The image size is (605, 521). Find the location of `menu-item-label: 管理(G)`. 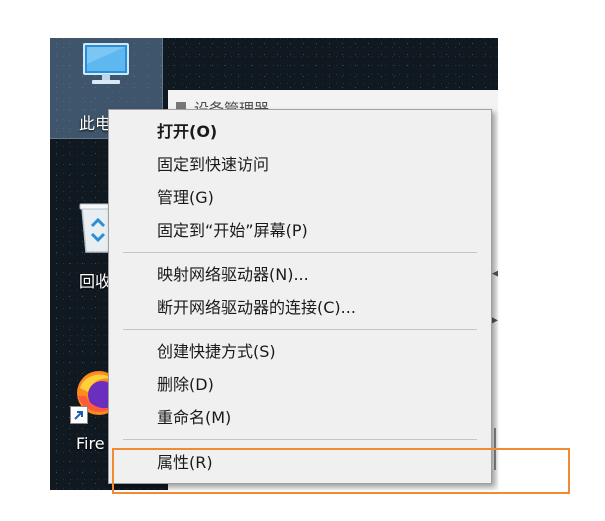

menu-item-label: 管理(G) is located at coordinates (185, 197).